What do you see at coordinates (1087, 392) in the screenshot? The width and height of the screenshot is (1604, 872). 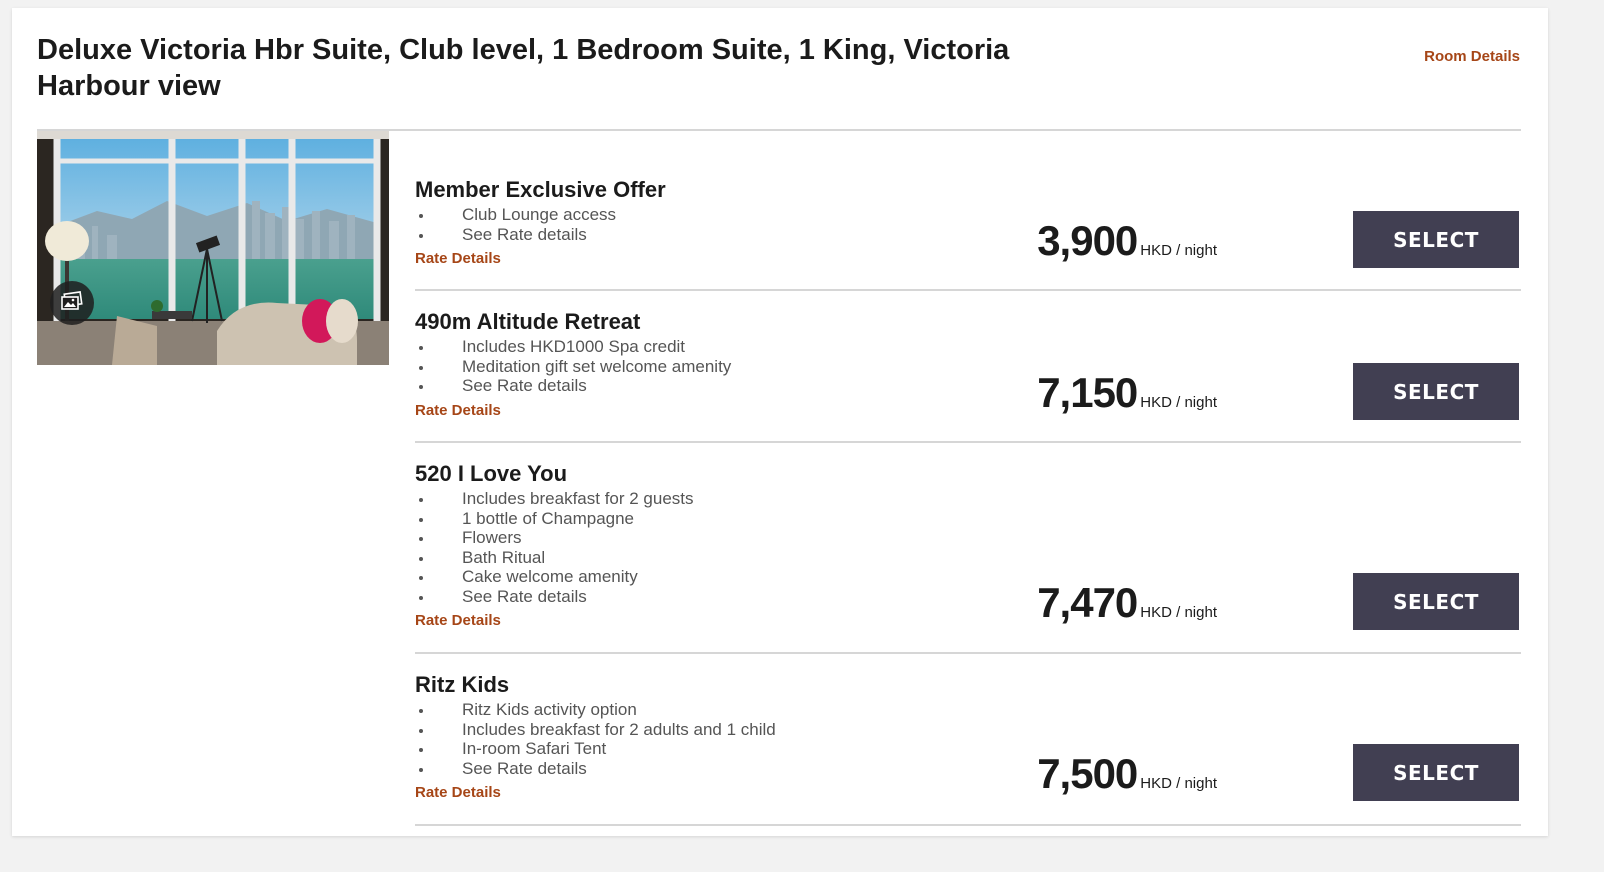 I see `price-amount: 7,150` at bounding box center [1087, 392].